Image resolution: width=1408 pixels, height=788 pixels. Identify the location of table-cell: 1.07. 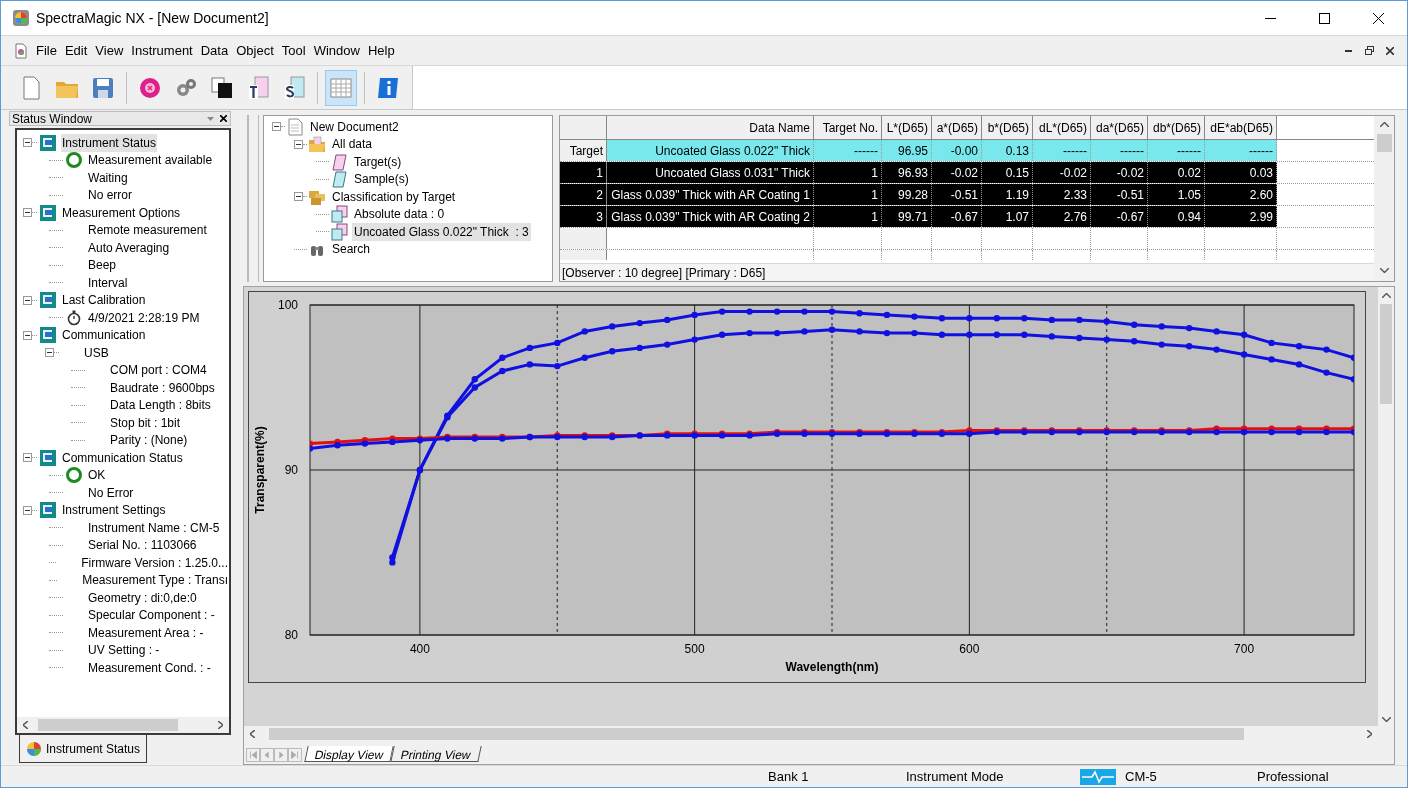
(1007, 216).